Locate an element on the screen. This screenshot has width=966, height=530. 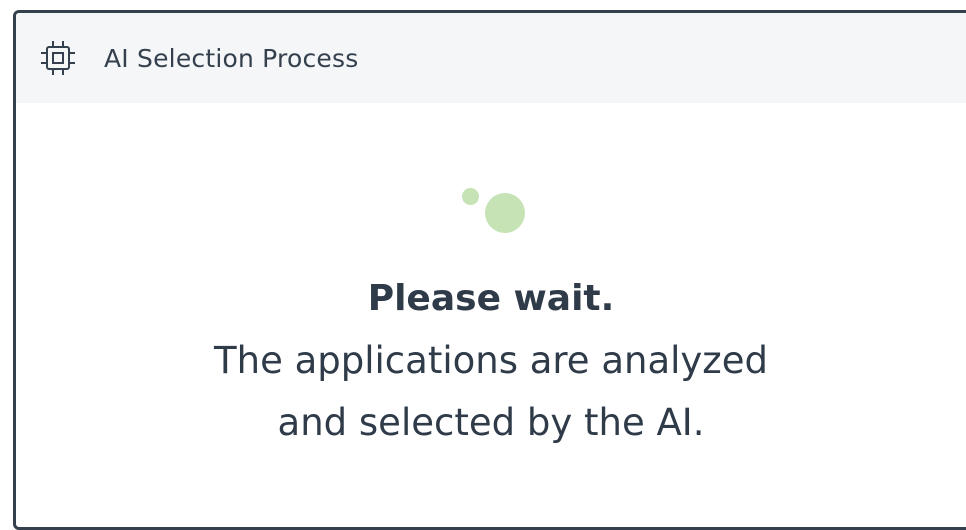
status-line-1: The applications are analyzed is located at coordinates (491, 360).